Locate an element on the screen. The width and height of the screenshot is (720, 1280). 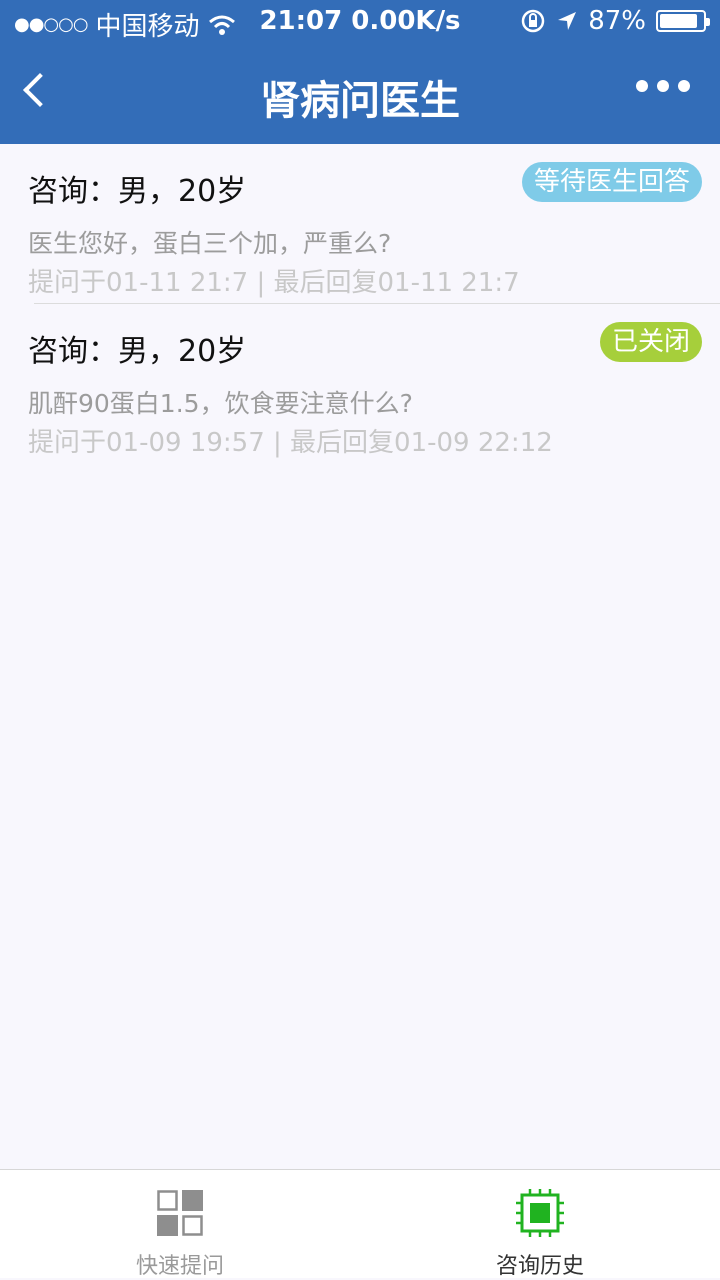
tab-quick-ask: 快速提问 is located at coordinates (180, 1224).